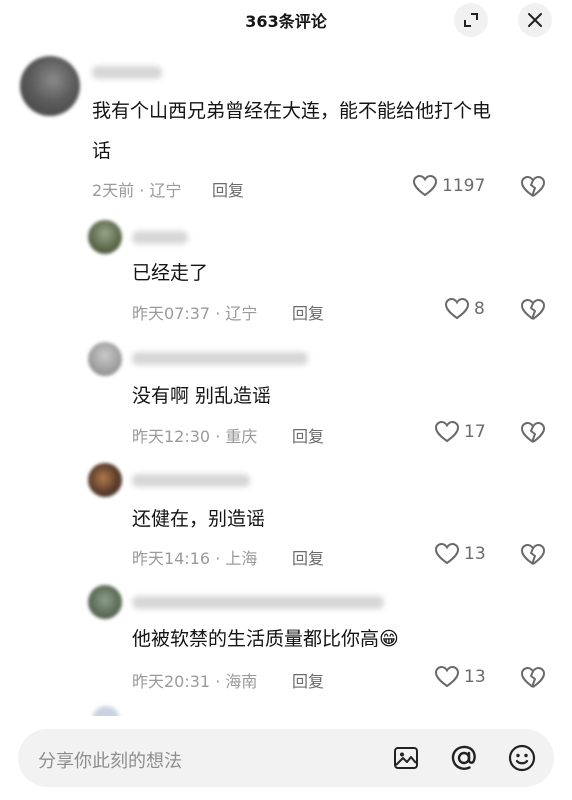  Describe the element at coordinates (137, 190) in the screenshot. I see `comment-meta: 2天前 · 辽宁` at that location.